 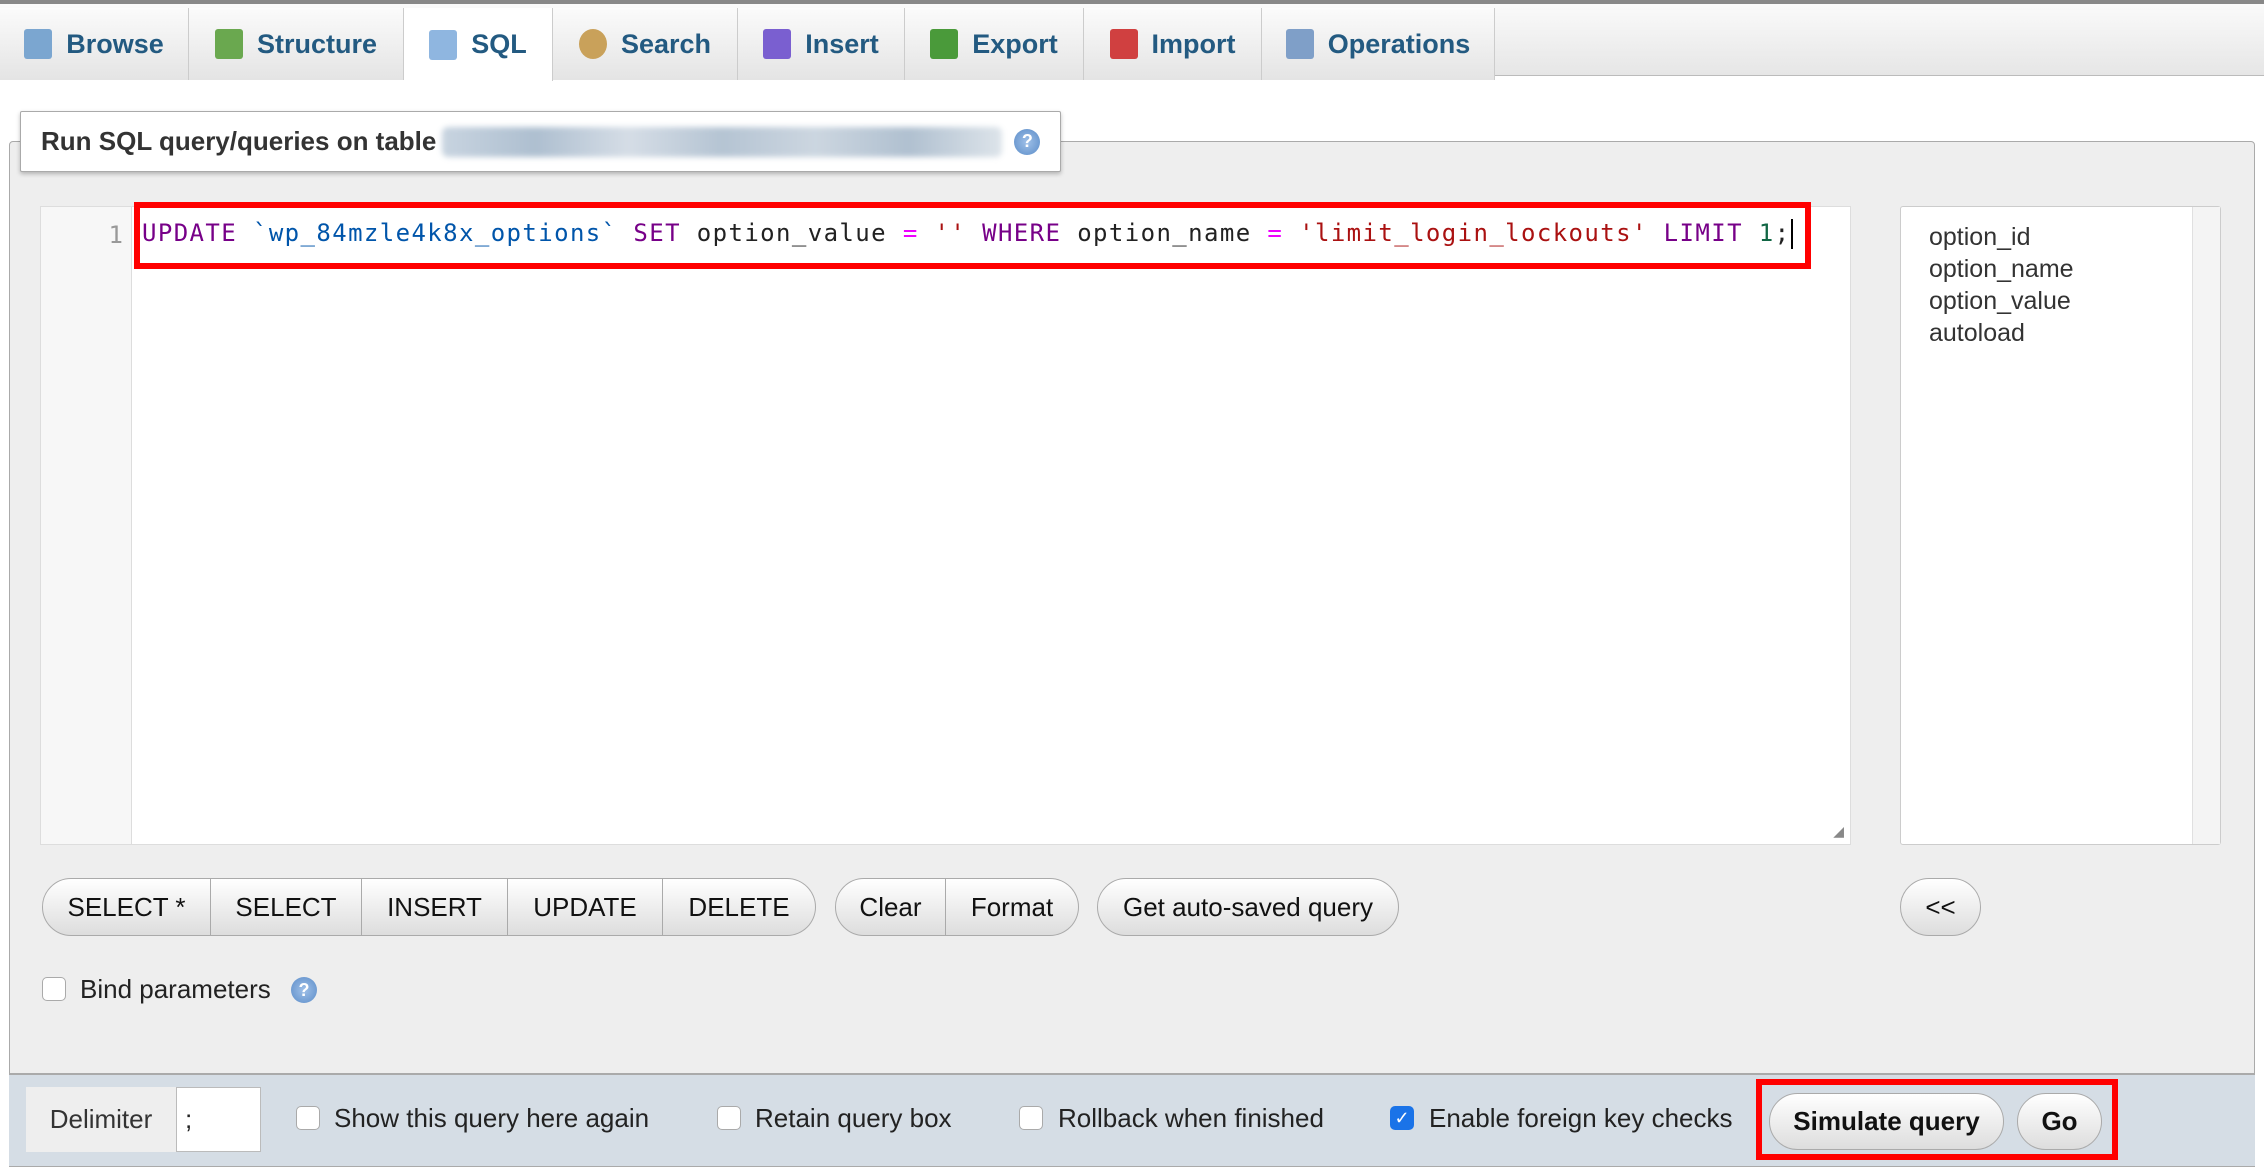 I want to click on insert-icon, so click(x=777, y=44).